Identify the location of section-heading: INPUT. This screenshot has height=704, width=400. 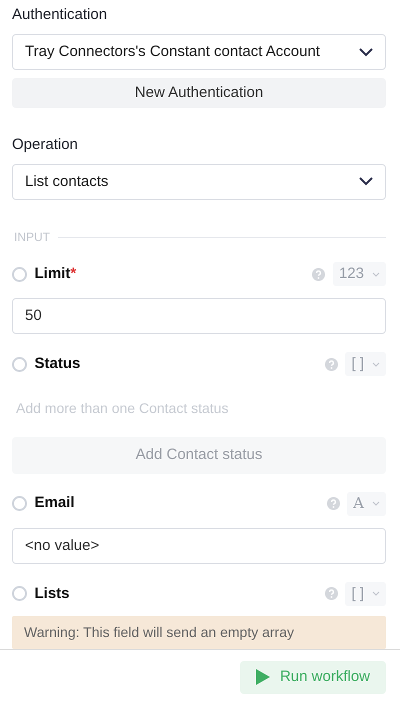
(32, 237).